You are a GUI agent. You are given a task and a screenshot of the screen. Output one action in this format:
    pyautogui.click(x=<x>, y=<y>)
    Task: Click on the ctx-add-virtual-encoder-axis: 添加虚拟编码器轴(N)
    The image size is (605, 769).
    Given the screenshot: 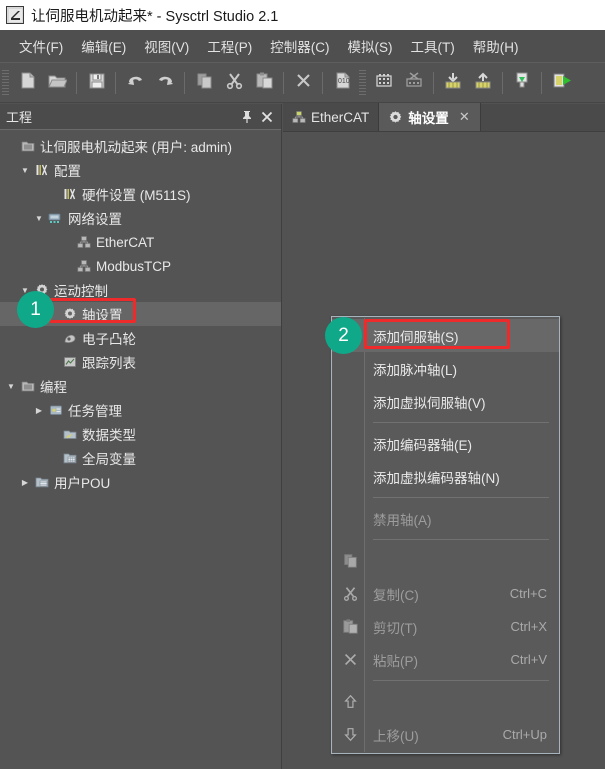 What is the action you would take?
    pyautogui.click(x=445, y=476)
    